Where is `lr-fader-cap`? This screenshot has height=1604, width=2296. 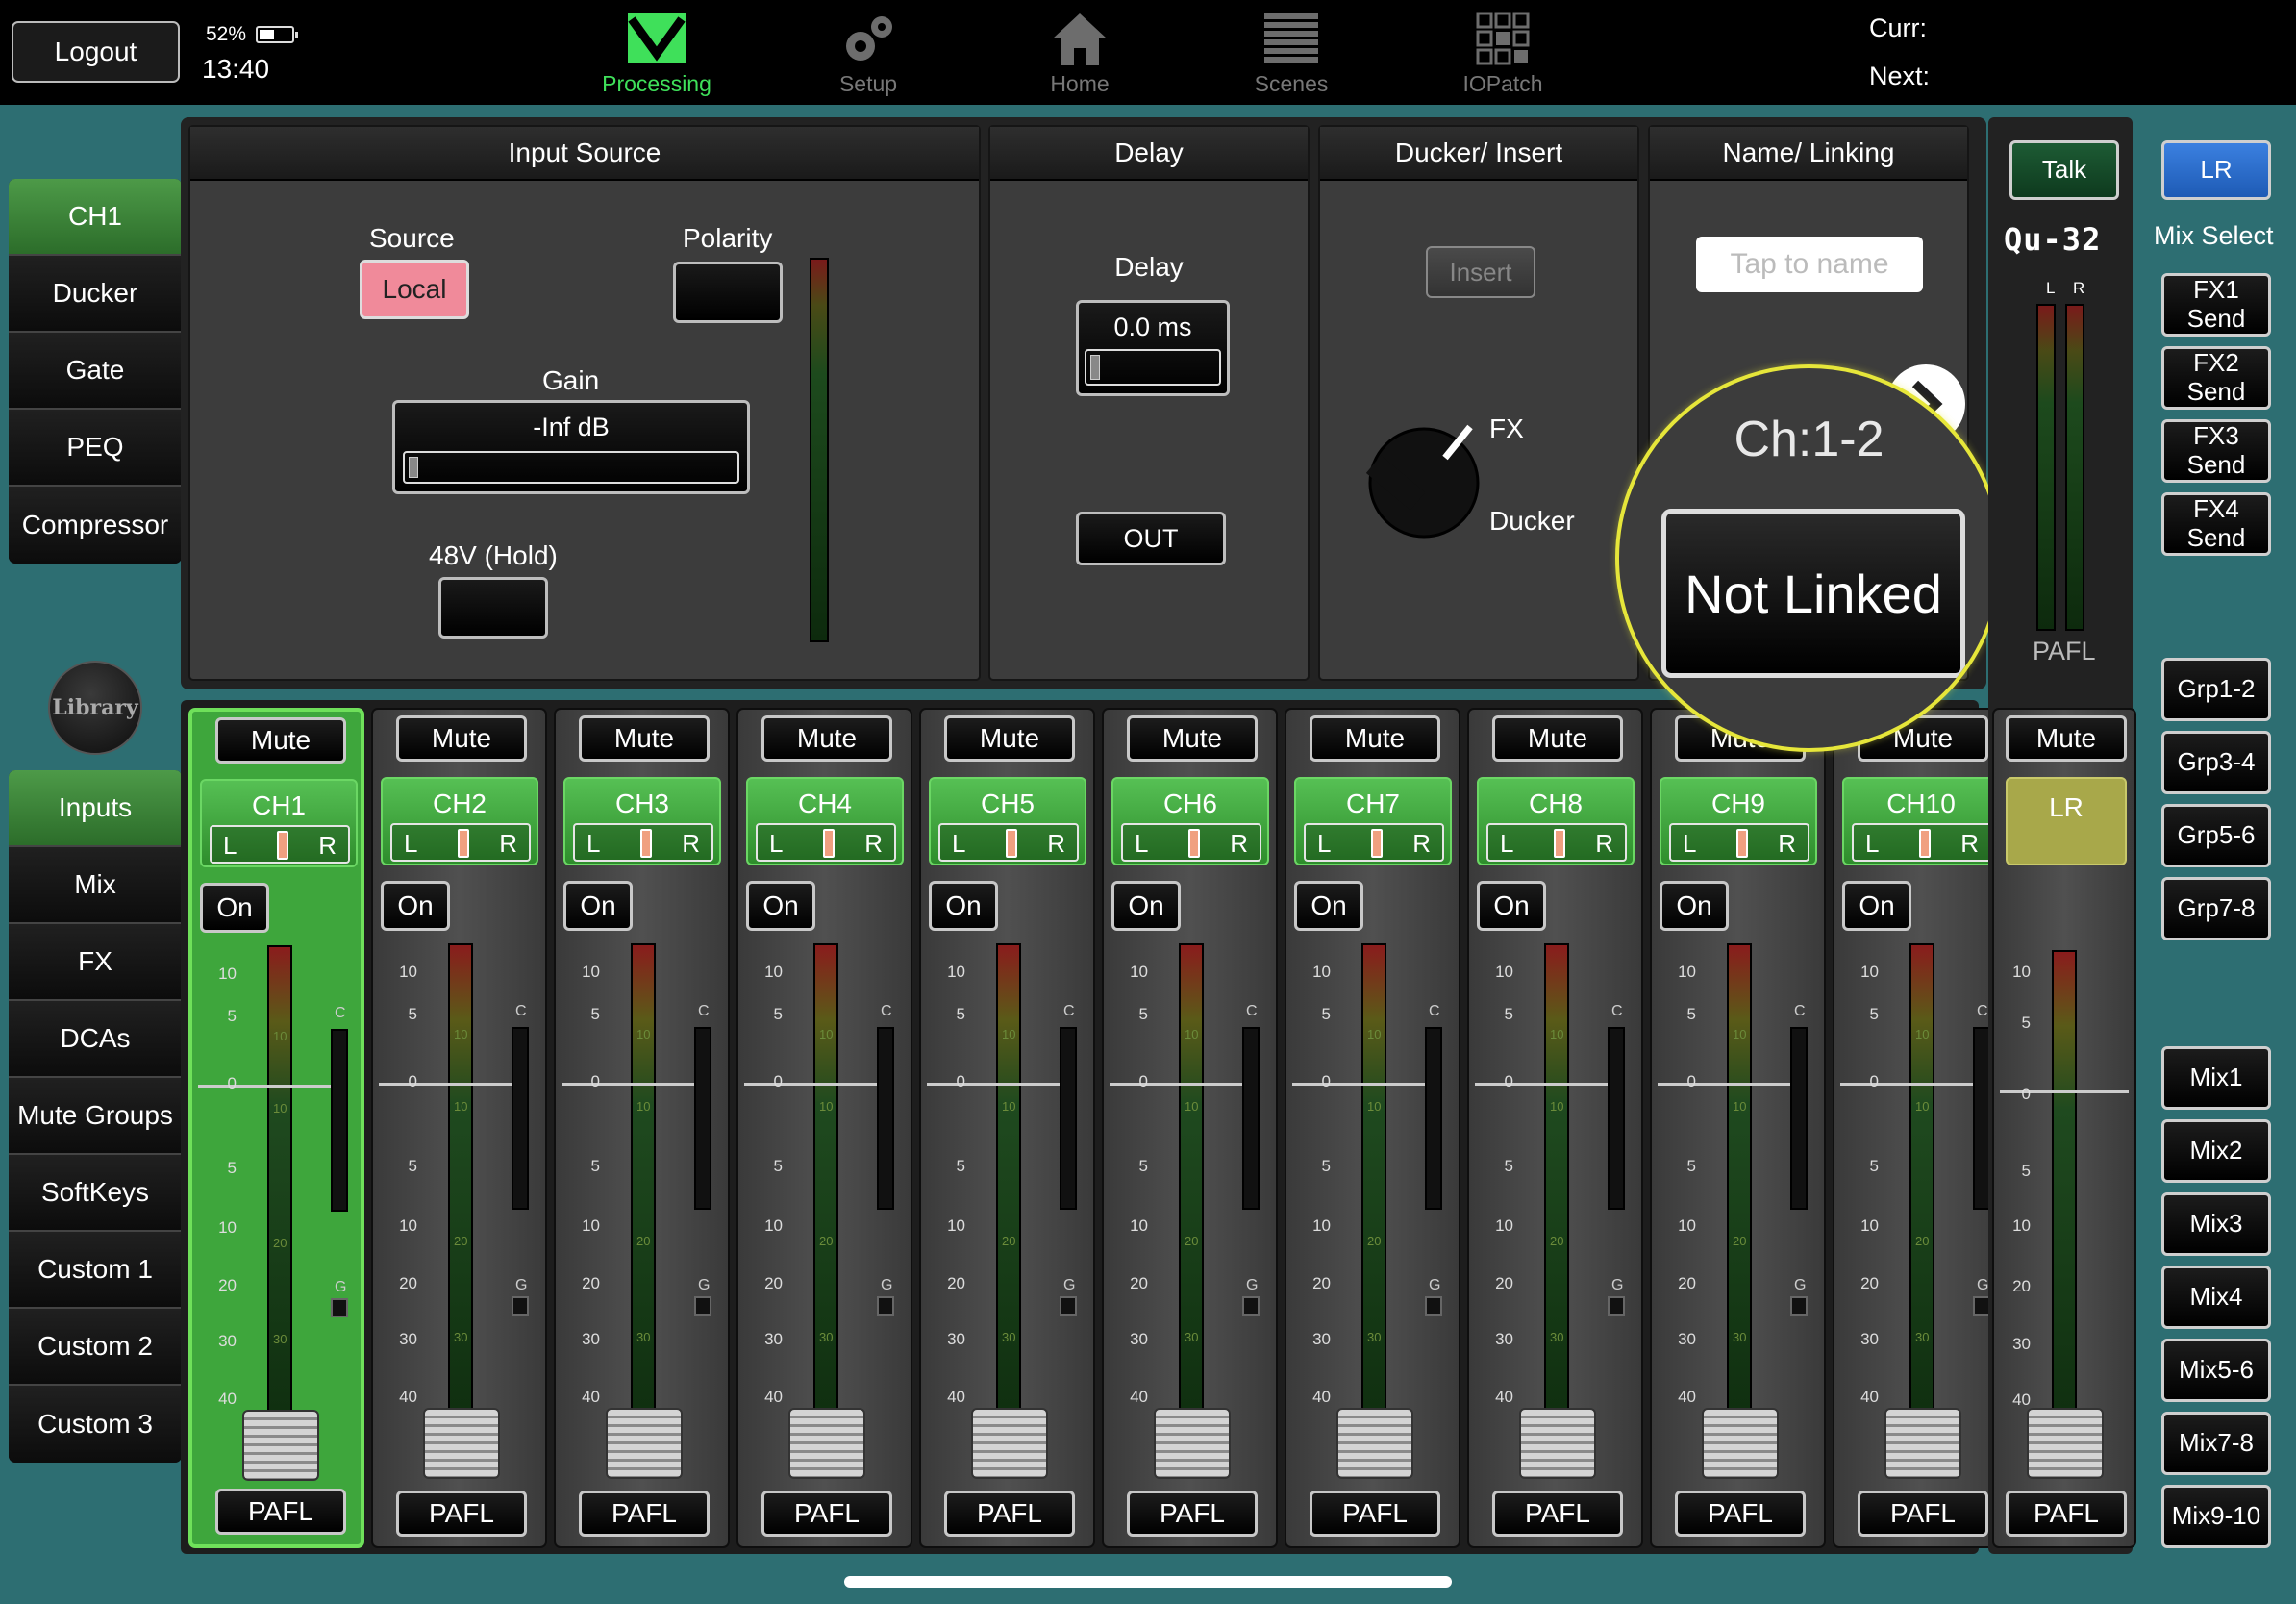 lr-fader-cap is located at coordinates (2065, 1443).